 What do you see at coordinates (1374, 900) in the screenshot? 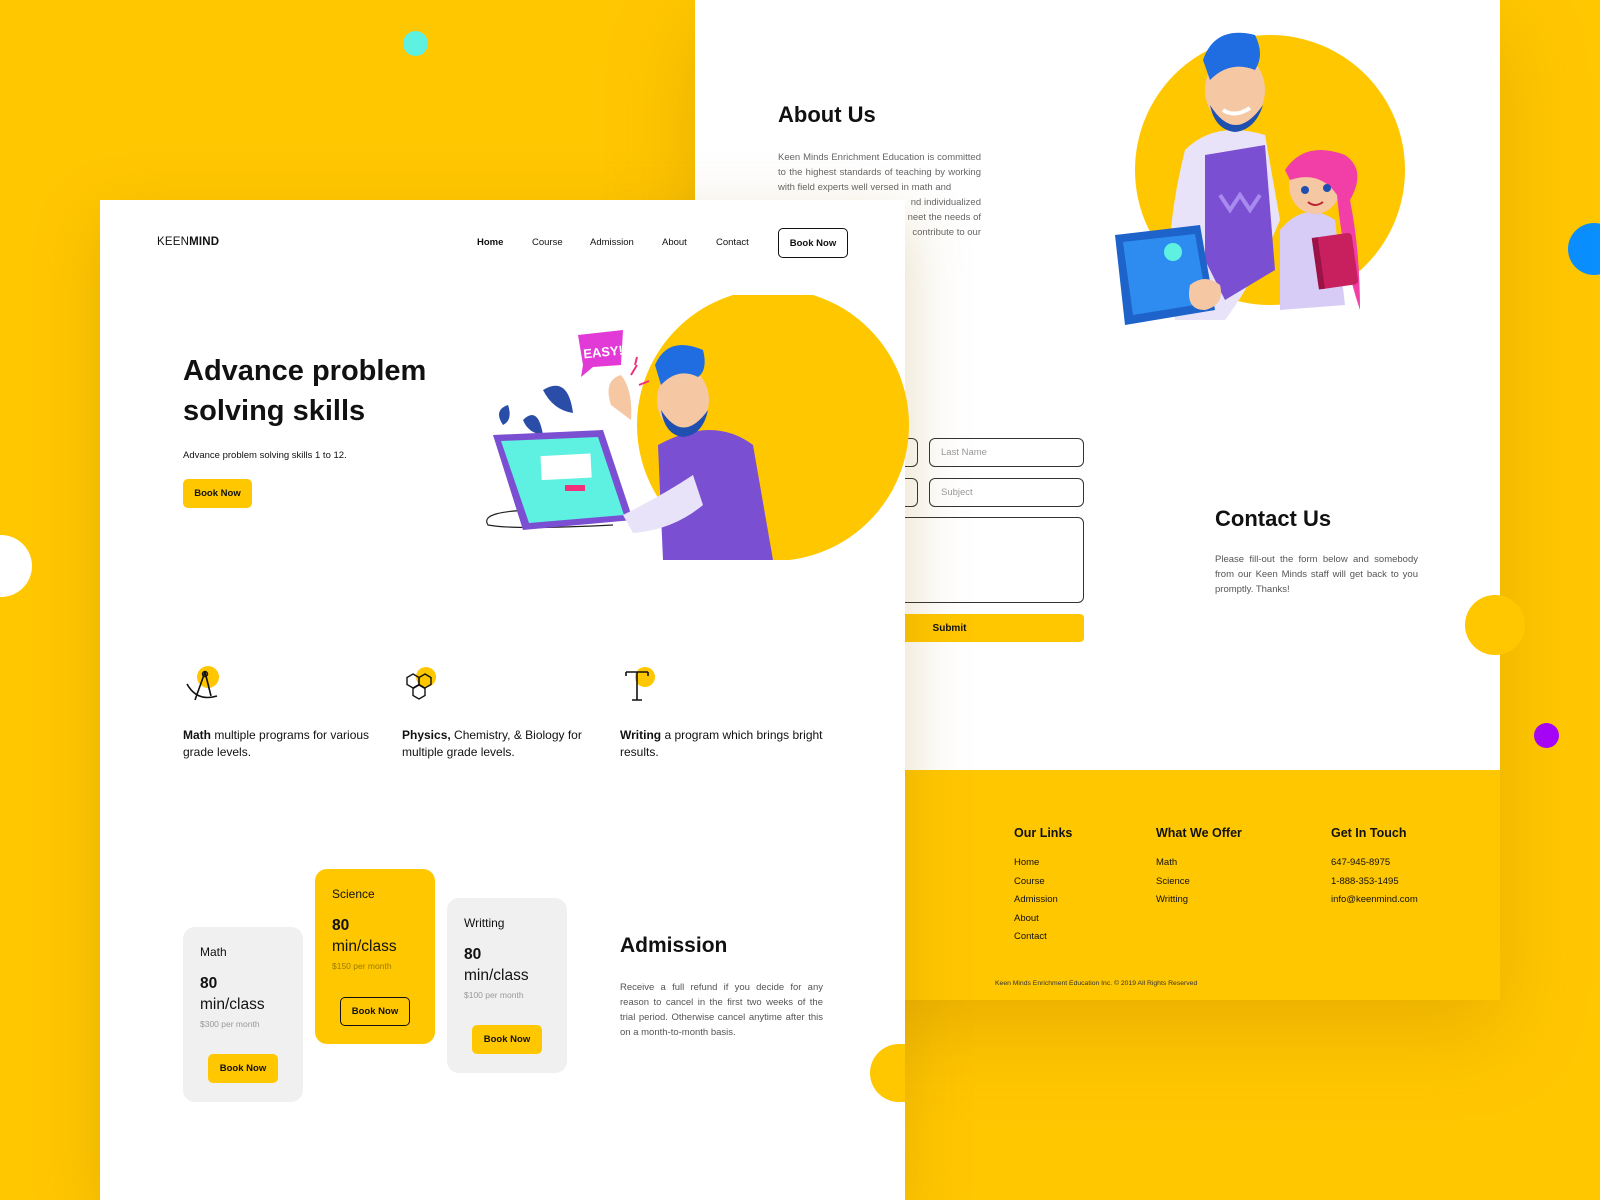
I see `footer-email: info@keenmind.com` at bounding box center [1374, 900].